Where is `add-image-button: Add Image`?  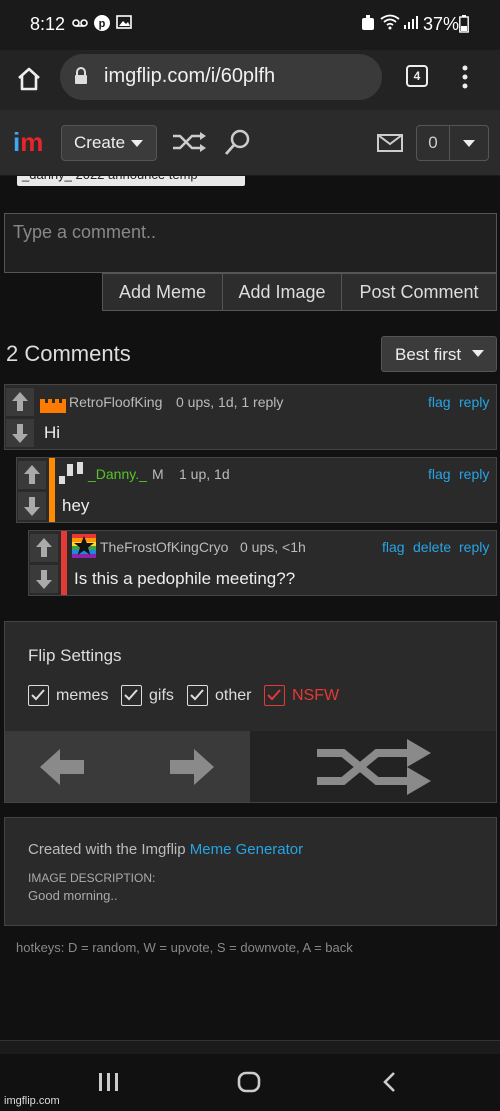 add-image-button: Add Image is located at coordinates (282, 292).